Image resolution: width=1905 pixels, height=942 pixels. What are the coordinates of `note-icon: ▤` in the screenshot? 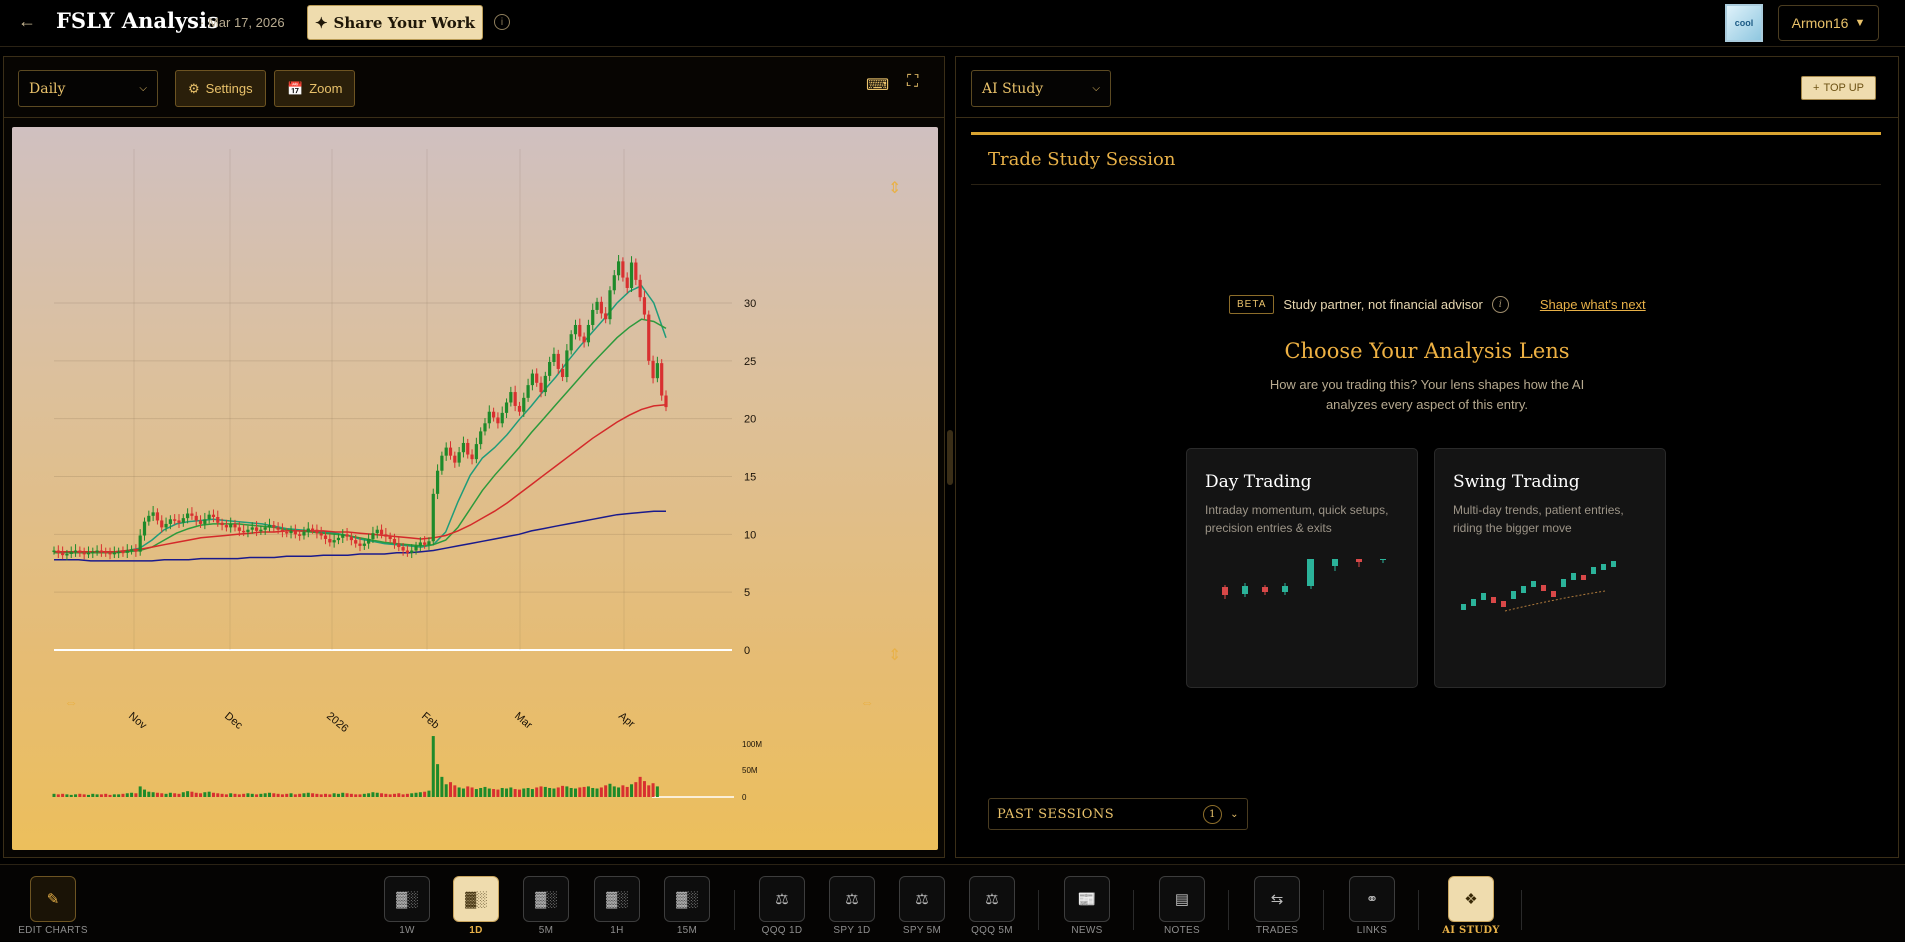 It's located at (1182, 899).